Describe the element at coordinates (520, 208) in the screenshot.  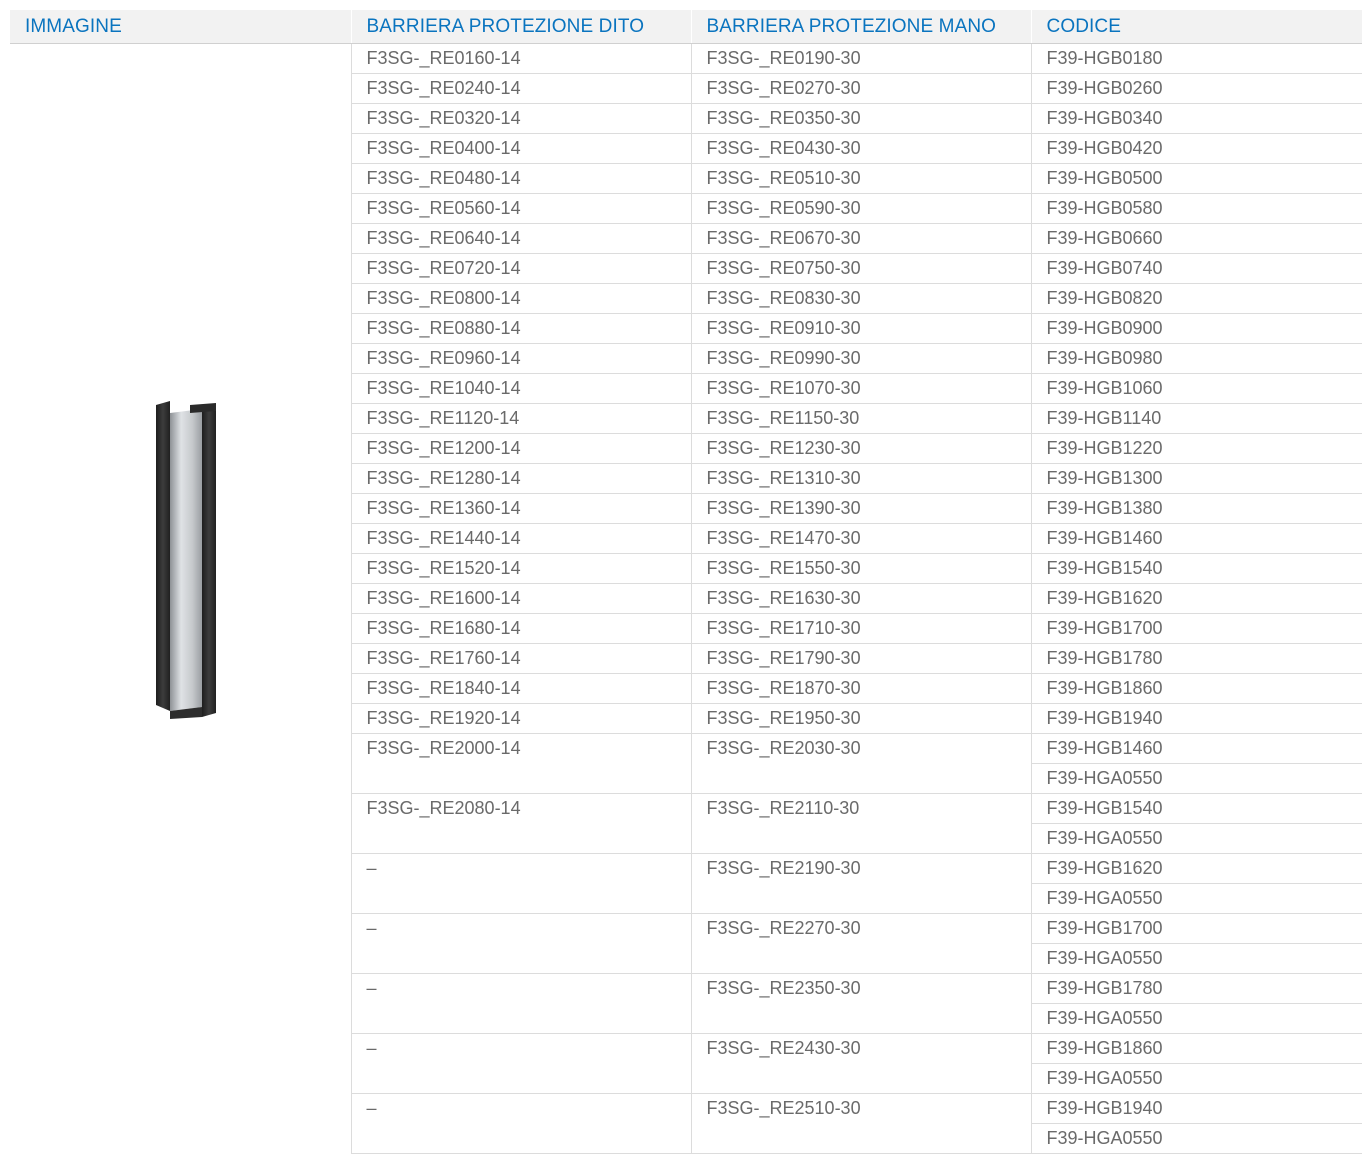
I see `finger-barrier-cell: F3SG-_RE0560-14` at that location.